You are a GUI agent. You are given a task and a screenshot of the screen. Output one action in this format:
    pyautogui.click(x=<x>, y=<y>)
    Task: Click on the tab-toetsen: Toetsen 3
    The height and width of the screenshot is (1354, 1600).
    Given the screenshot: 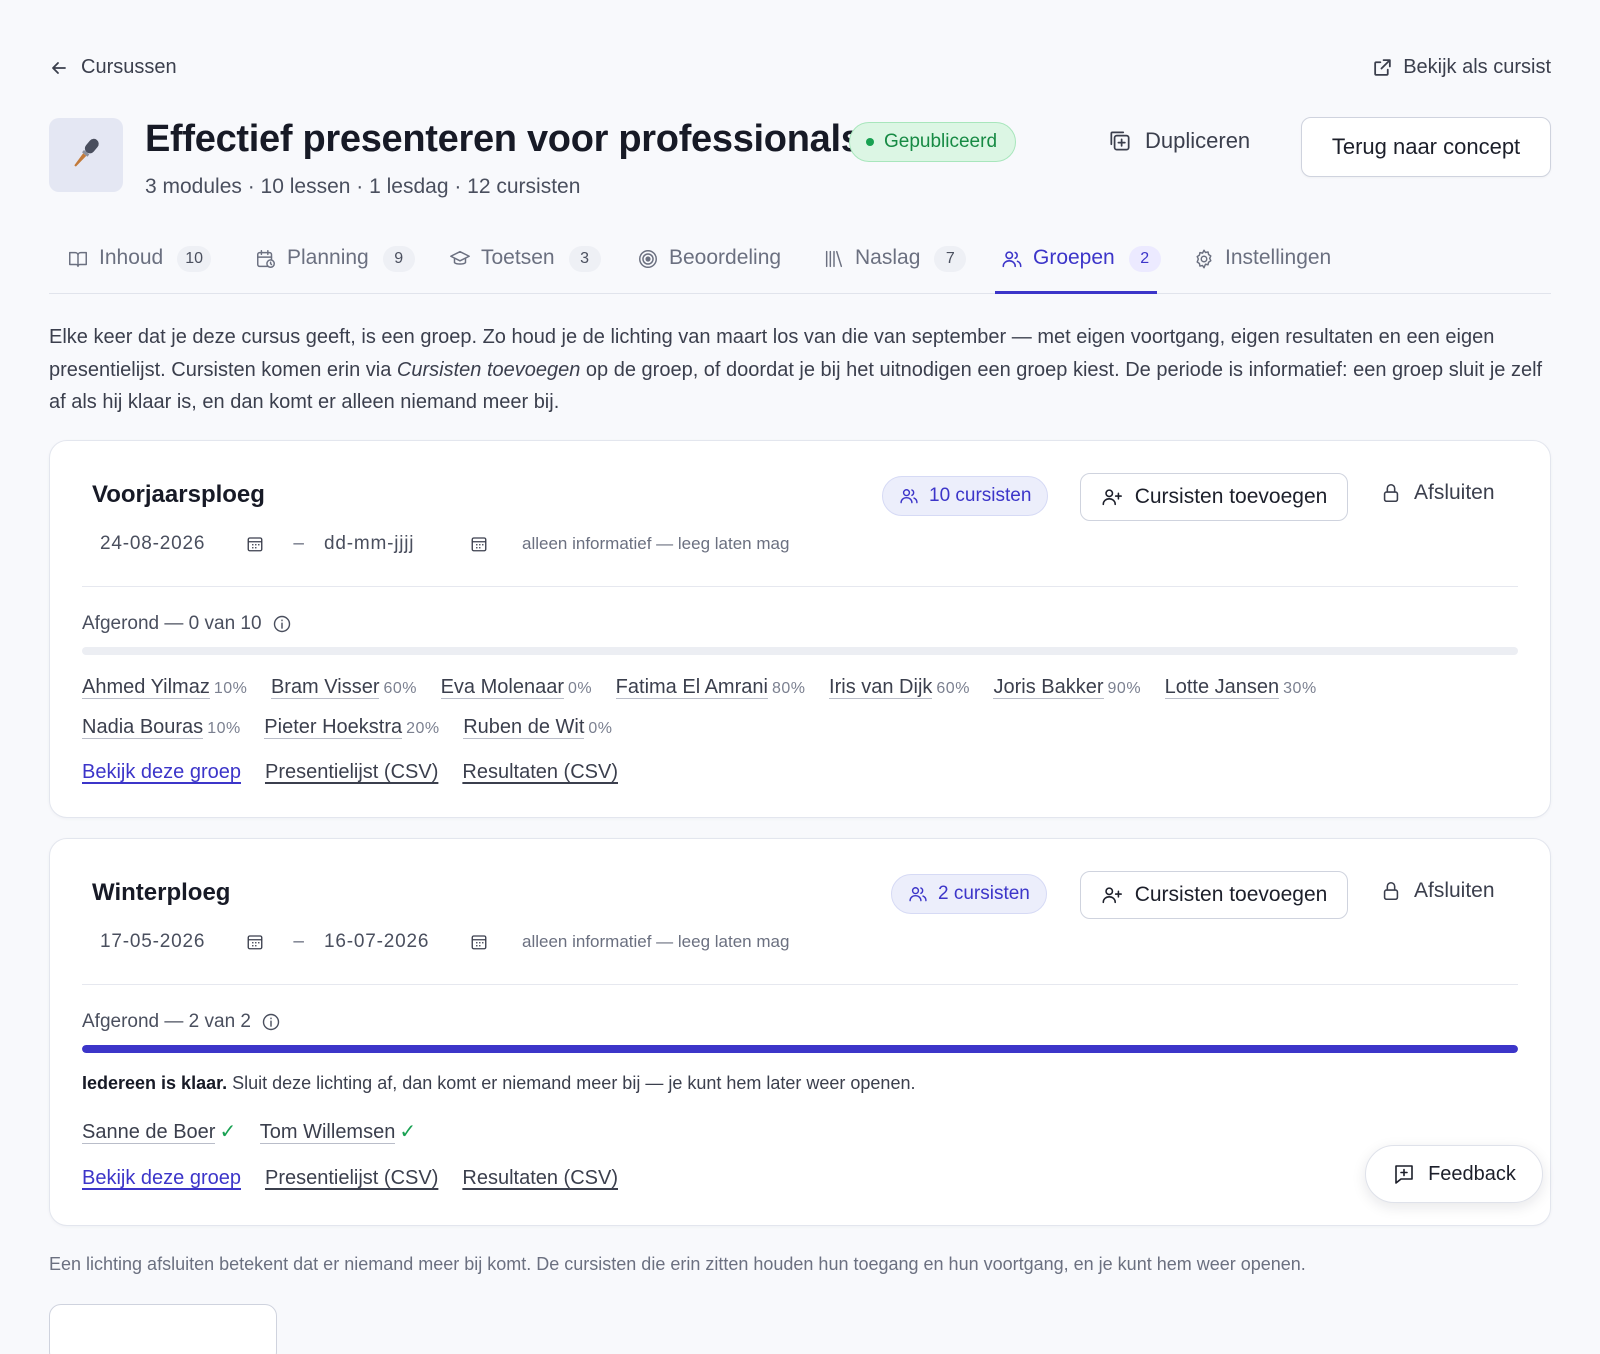 What is the action you would take?
    pyautogui.click(x=525, y=265)
    